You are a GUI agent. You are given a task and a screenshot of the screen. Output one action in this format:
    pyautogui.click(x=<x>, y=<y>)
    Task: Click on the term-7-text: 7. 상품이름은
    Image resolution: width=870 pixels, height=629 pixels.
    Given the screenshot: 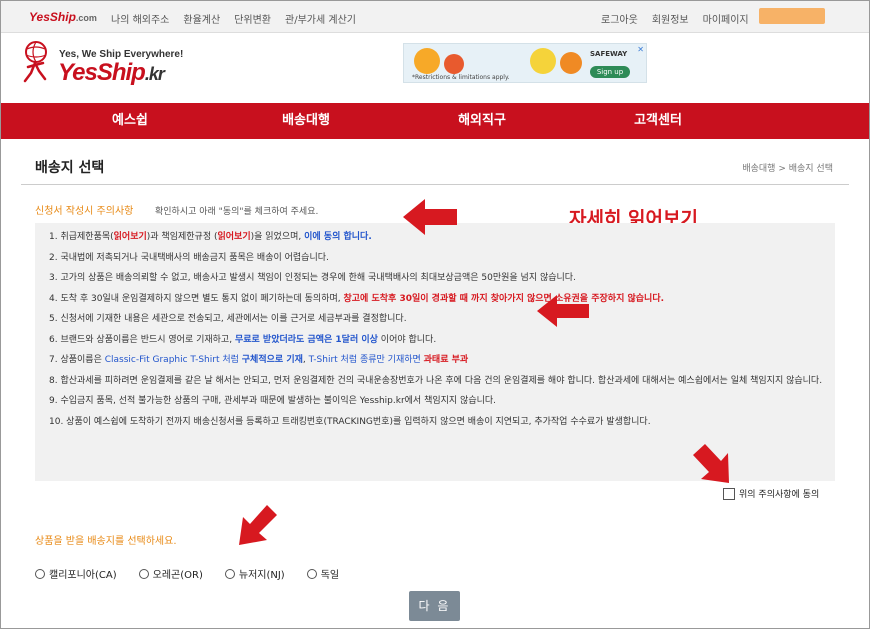 What is the action you would take?
    pyautogui.click(x=77, y=360)
    